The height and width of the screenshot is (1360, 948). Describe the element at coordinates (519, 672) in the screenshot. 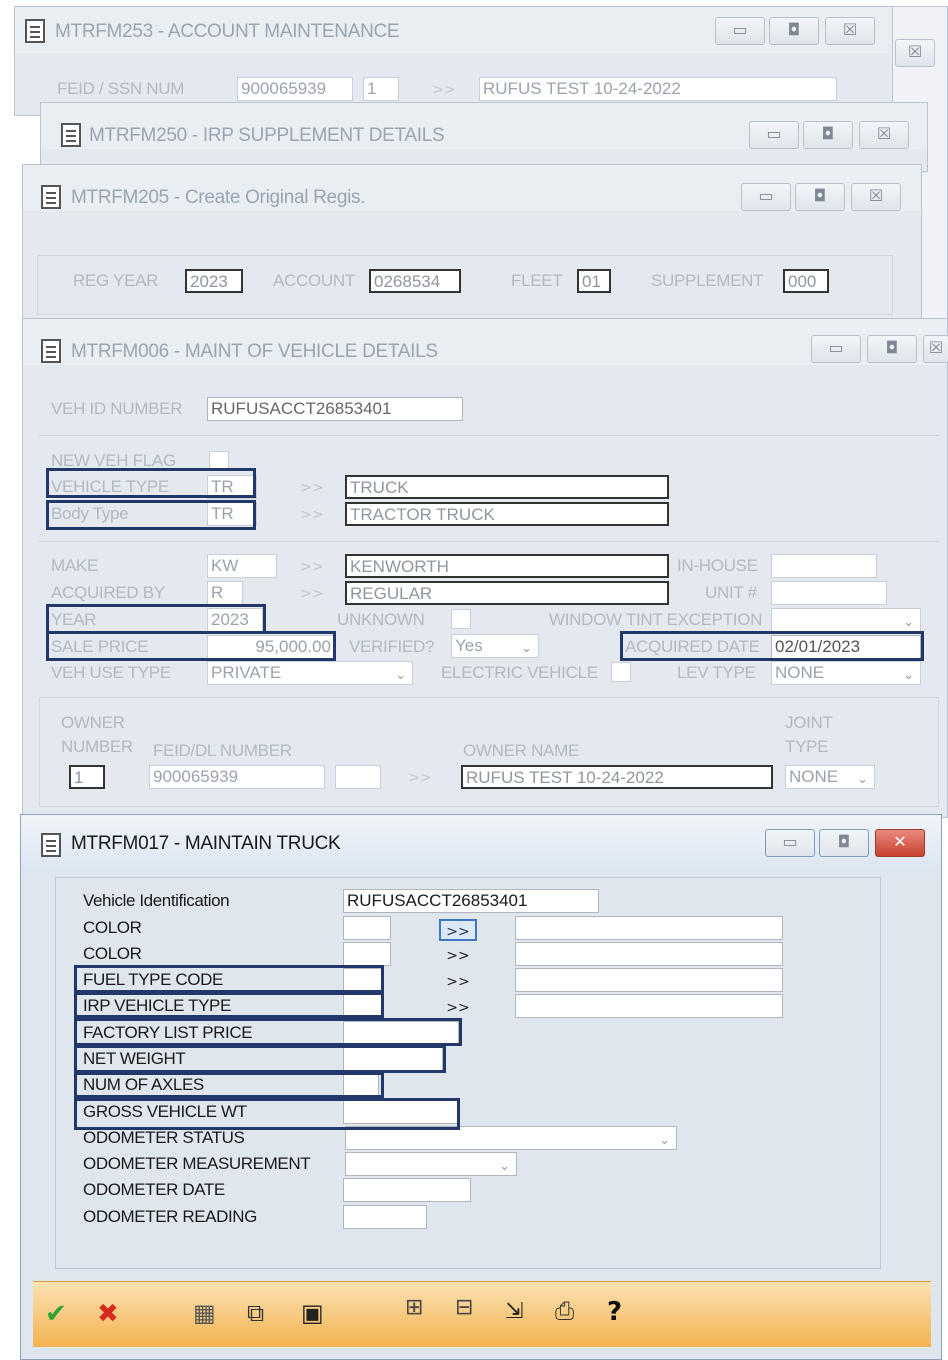

I see `electric-vehicle-label: ELECTRIC VEHICLE` at that location.